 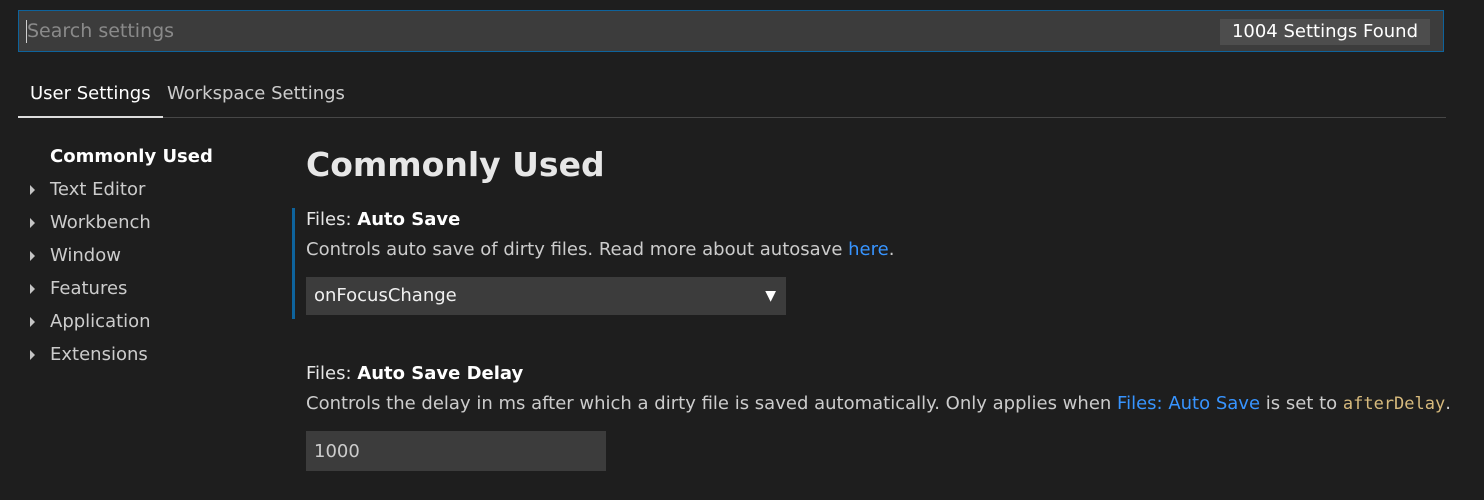 I want to click on toc-item-text-editor: Text Editor, so click(x=149, y=189).